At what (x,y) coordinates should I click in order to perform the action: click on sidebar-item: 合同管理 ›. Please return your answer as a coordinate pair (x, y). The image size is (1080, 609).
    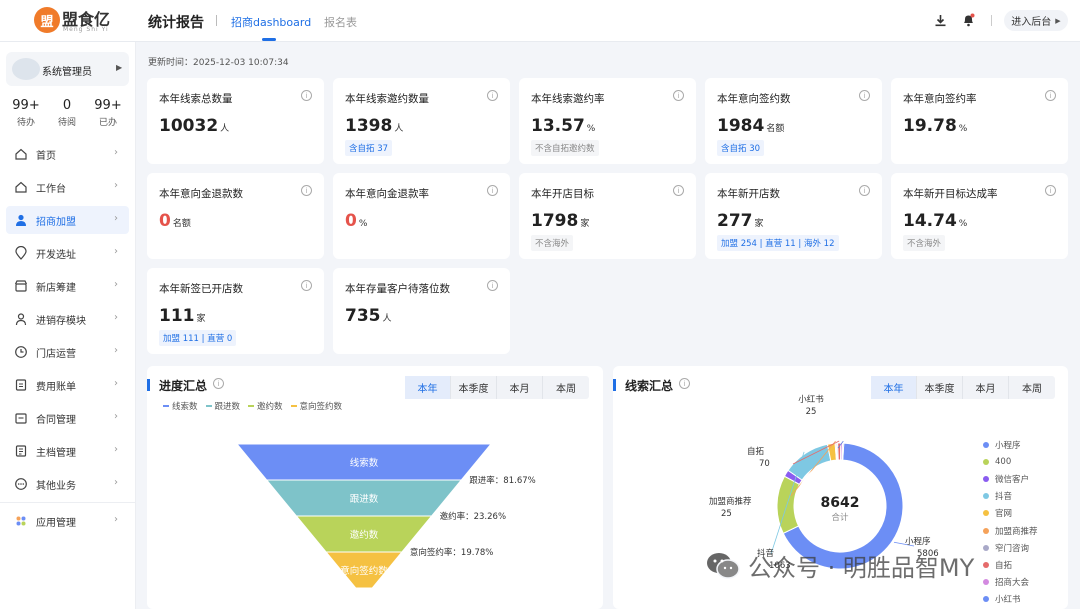
    Looking at the image, I should click on (67, 418).